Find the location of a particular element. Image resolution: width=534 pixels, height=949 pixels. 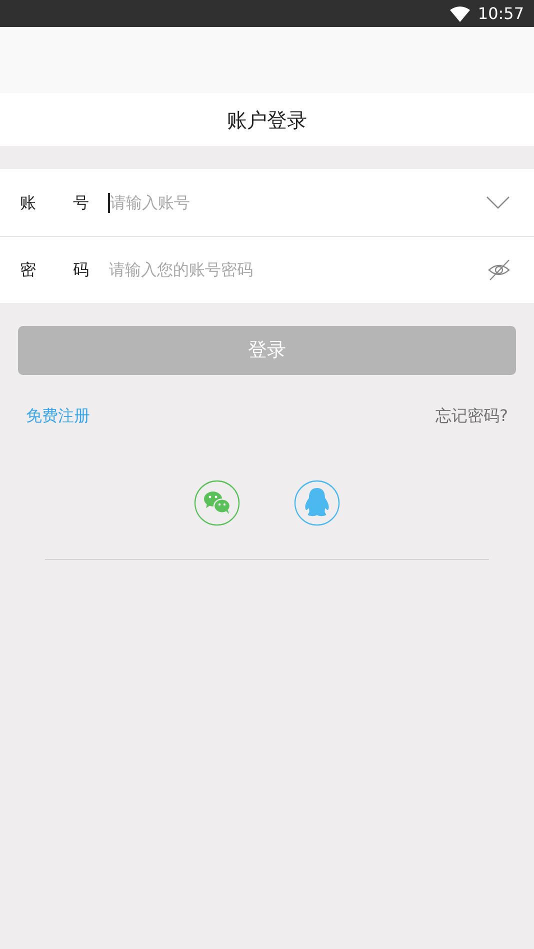

dropdown-icon is located at coordinates (498, 203).